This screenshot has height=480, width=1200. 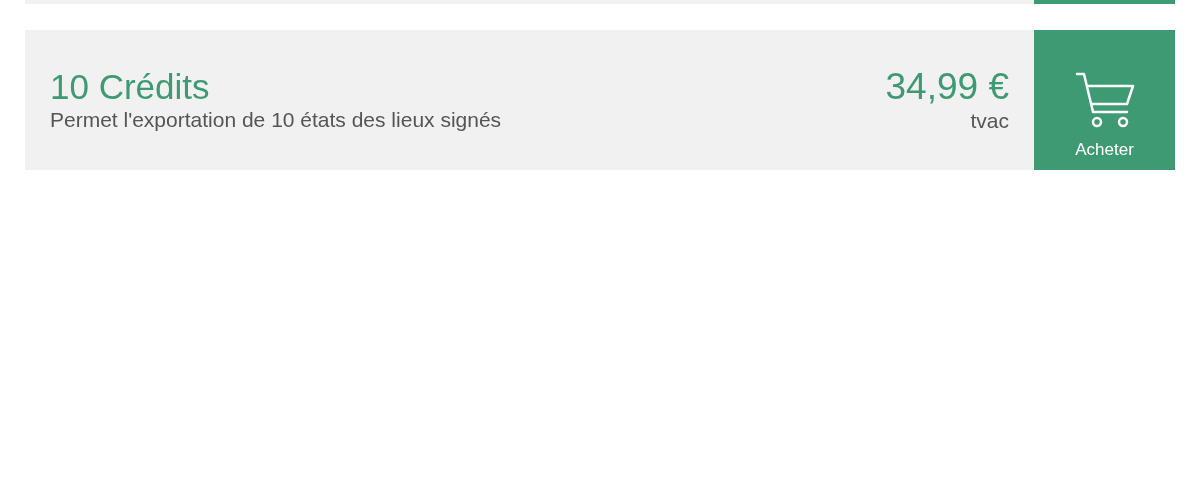 What do you see at coordinates (947, 87) in the screenshot?
I see `price: 34,99 €` at bounding box center [947, 87].